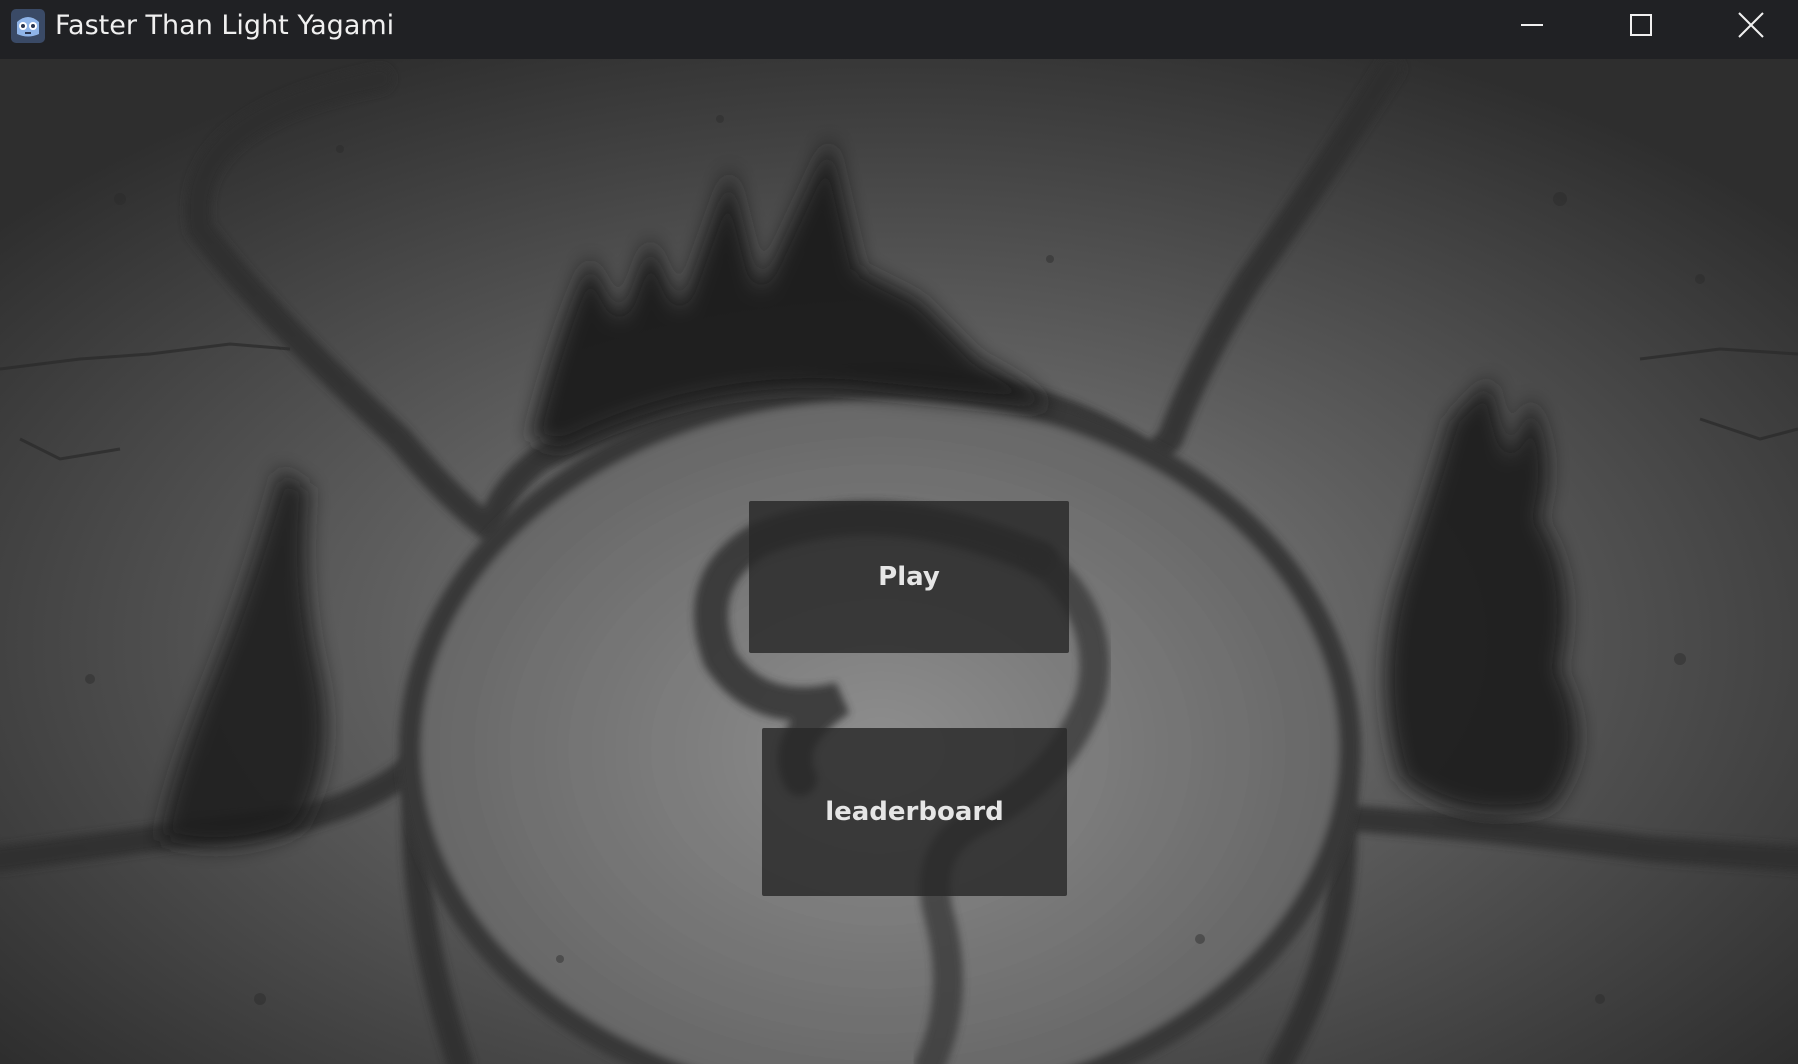 The image size is (1798, 1064). I want to click on window-title: Faster Than Light Yagami, so click(225, 25).